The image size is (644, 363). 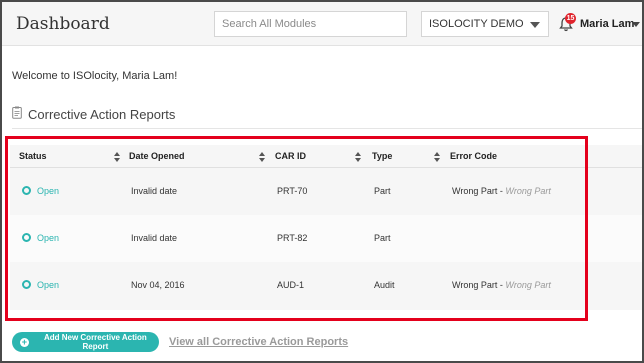 What do you see at coordinates (327, 128) in the screenshot?
I see `section-divider` at bounding box center [327, 128].